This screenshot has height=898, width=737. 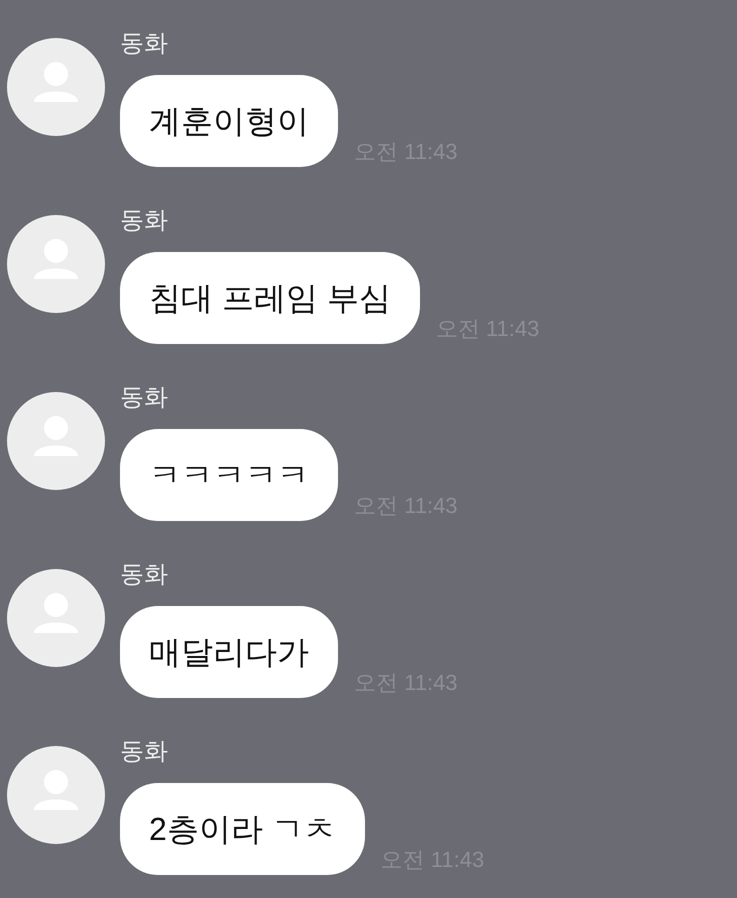 What do you see at coordinates (270, 298) in the screenshot?
I see `message-bubble: 침대 프레임 부심` at bounding box center [270, 298].